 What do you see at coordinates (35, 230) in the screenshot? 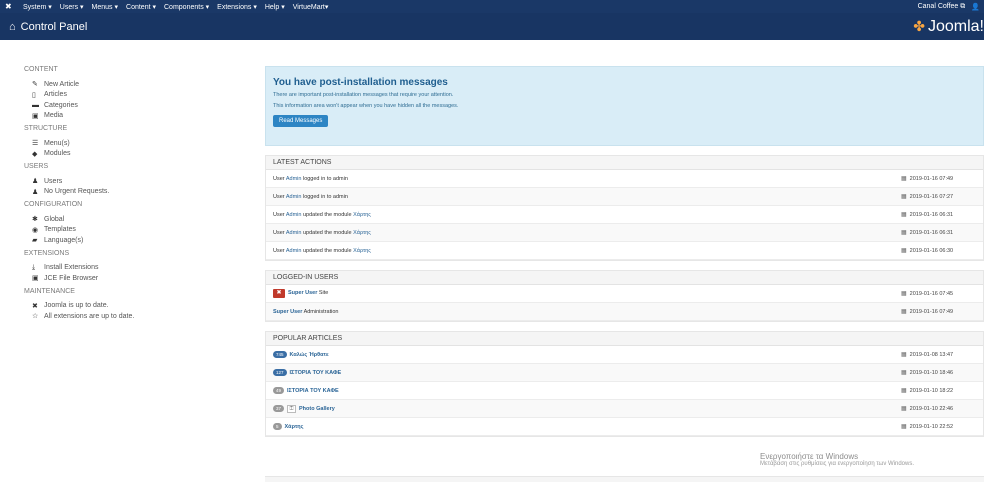
I see `eye-icon: ◉` at bounding box center [35, 230].